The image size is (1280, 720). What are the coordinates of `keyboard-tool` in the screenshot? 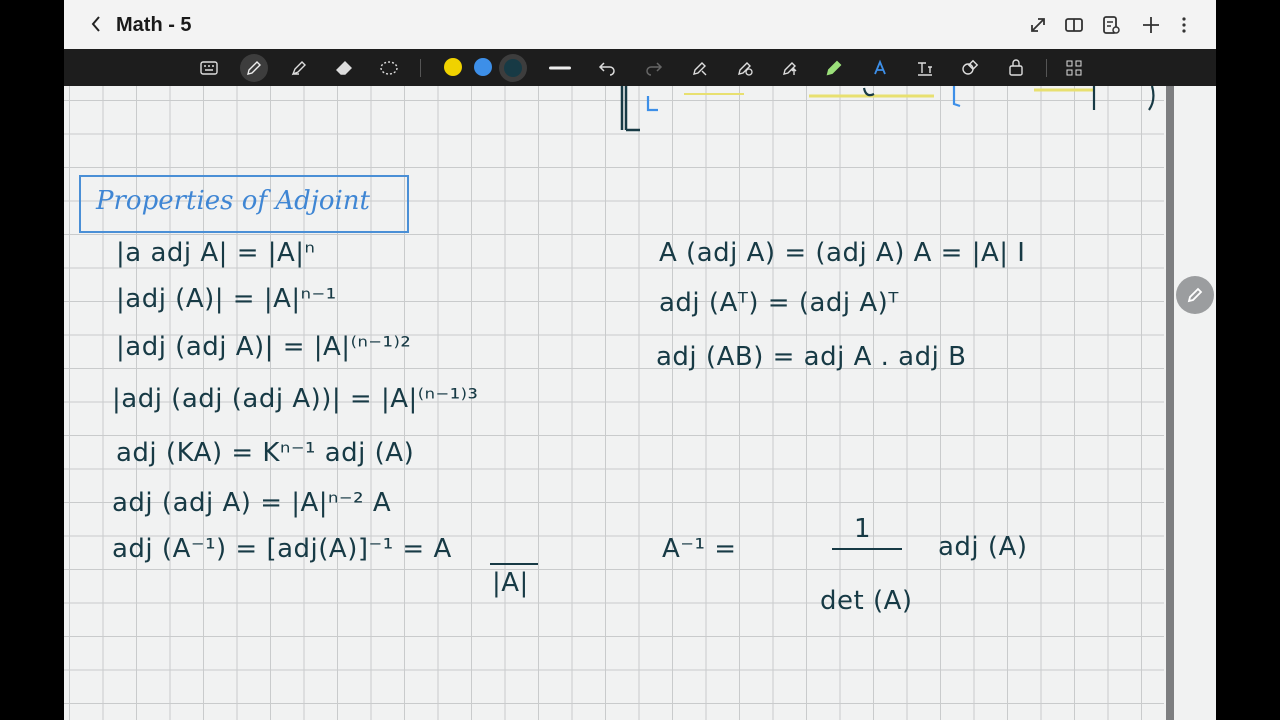 It's located at (209, 68).